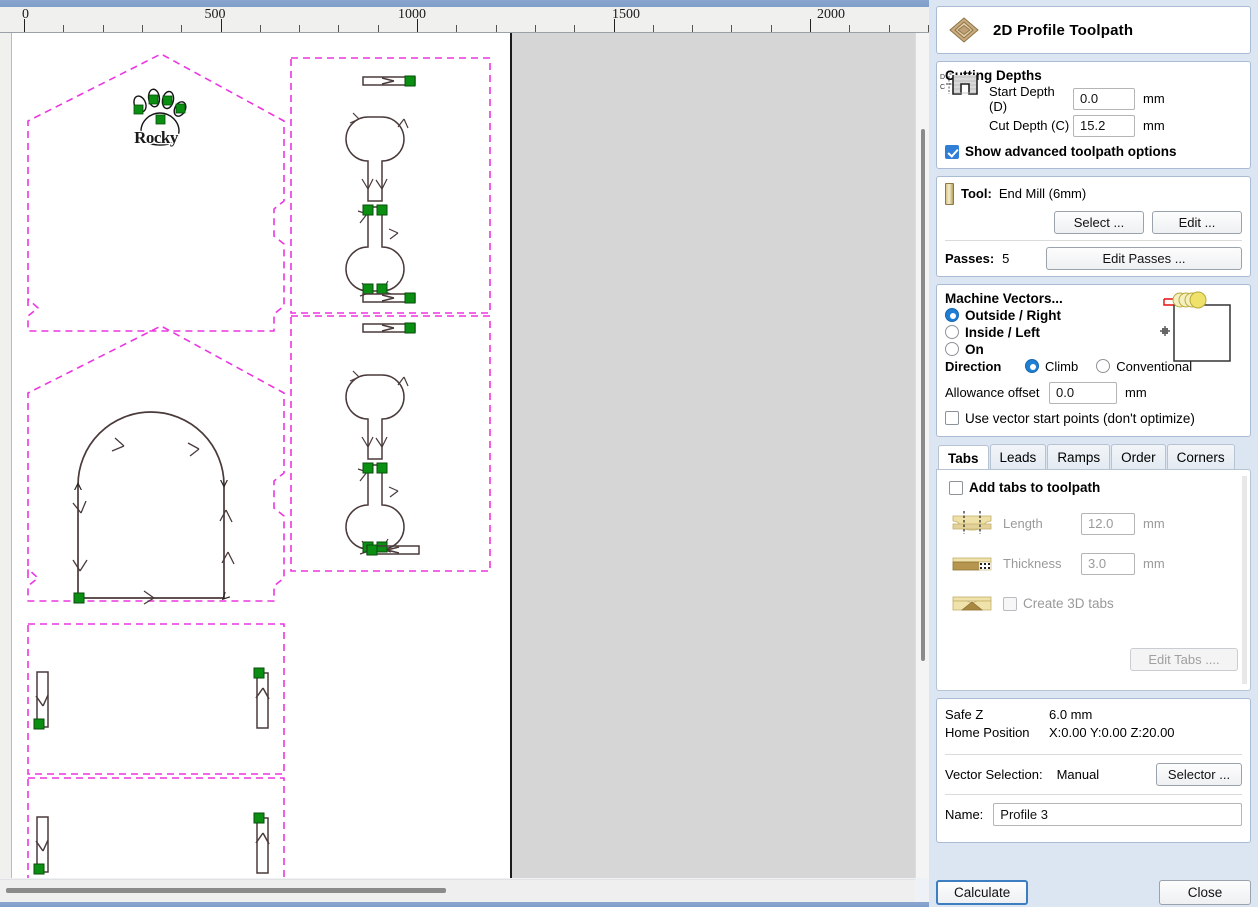 Image resolution: width=1258 pixels, height=907 pixels. I want to click on cut-depth-unit: mm, so click(1154, 125).